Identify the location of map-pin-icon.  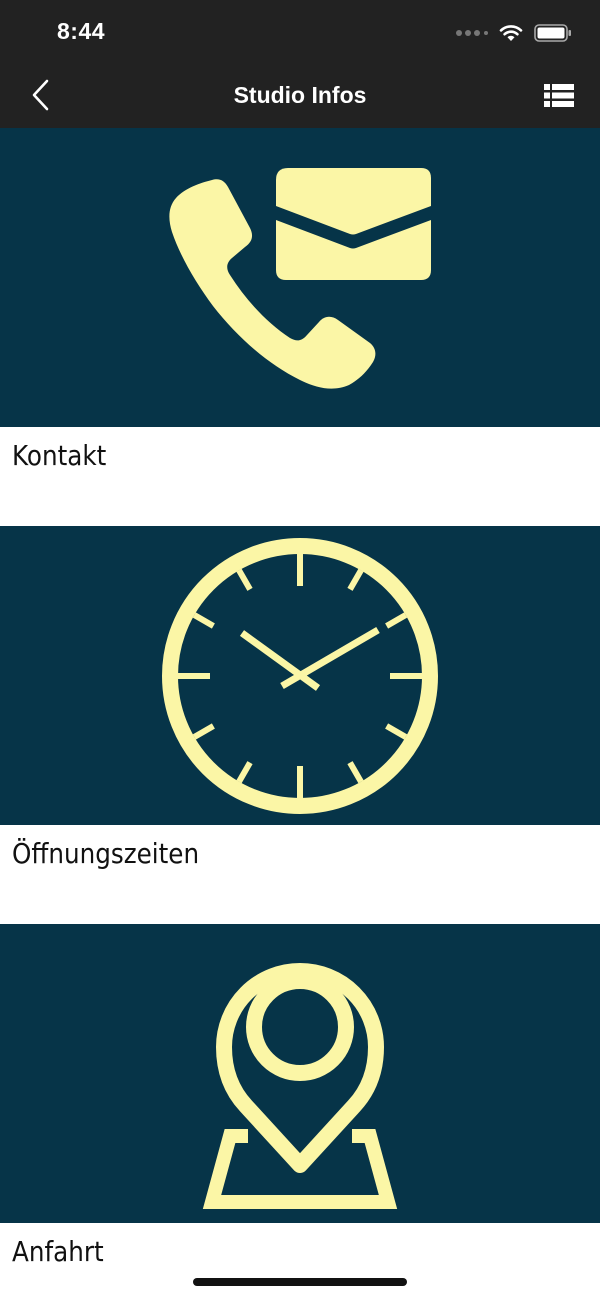
(300, 1086).